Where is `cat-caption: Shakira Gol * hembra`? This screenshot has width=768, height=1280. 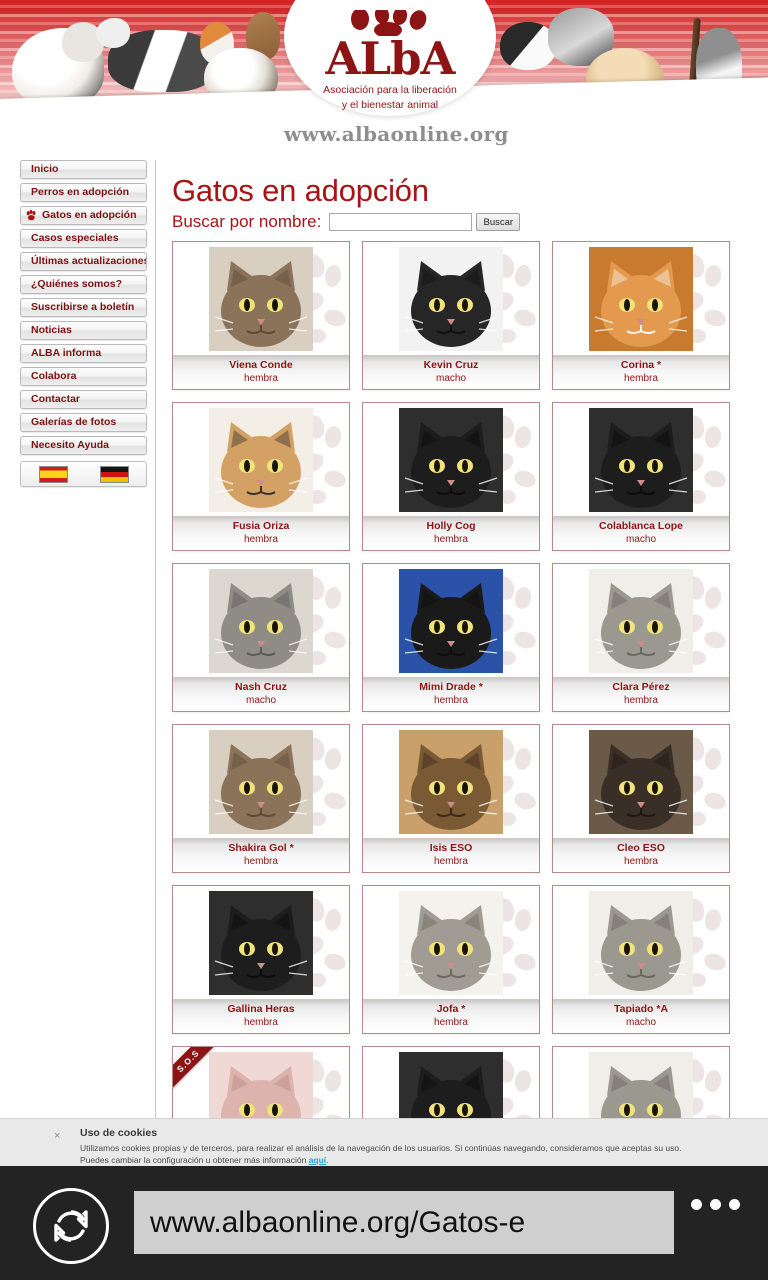
cat-caption: Shakira Gol * hembra is located at coordinates (261, 855).